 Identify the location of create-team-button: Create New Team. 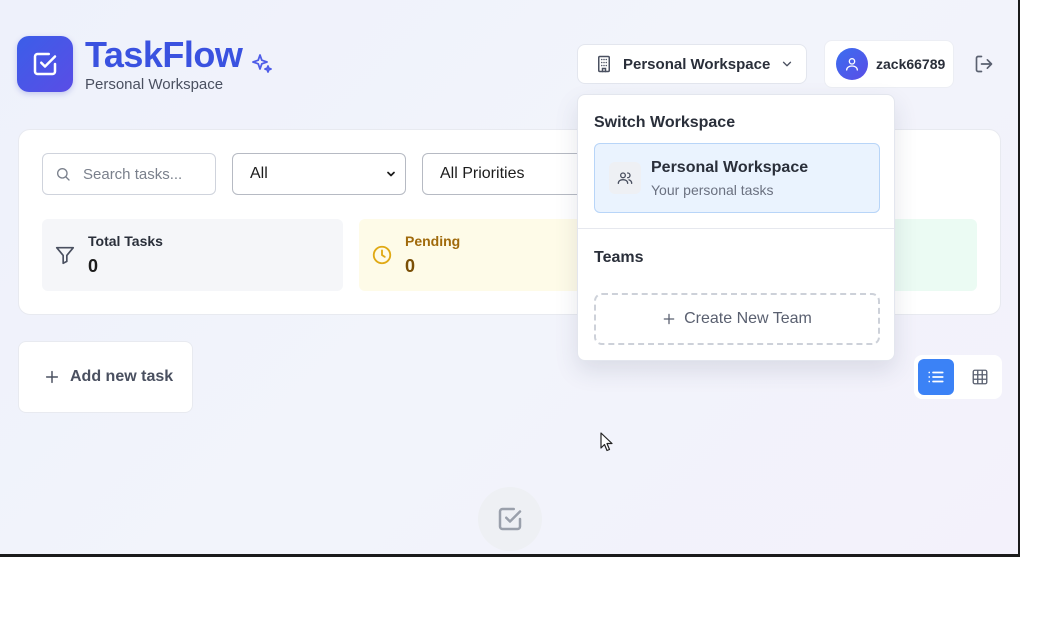
(737, 319).